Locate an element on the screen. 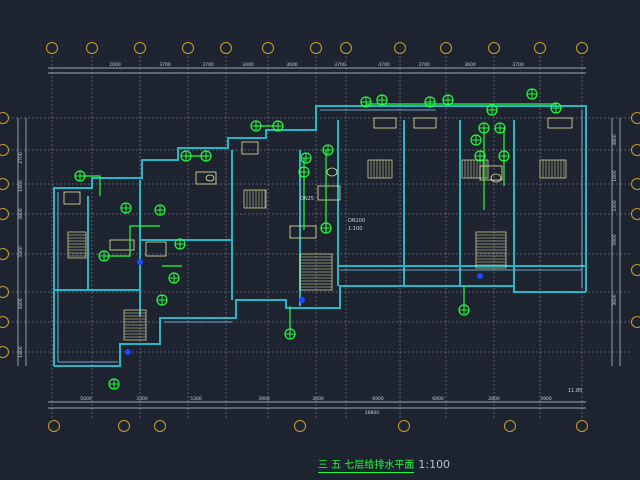 This screenshot has width=640, height=480. drawing-scale: 1:100 is located at coordinates (434, 464).